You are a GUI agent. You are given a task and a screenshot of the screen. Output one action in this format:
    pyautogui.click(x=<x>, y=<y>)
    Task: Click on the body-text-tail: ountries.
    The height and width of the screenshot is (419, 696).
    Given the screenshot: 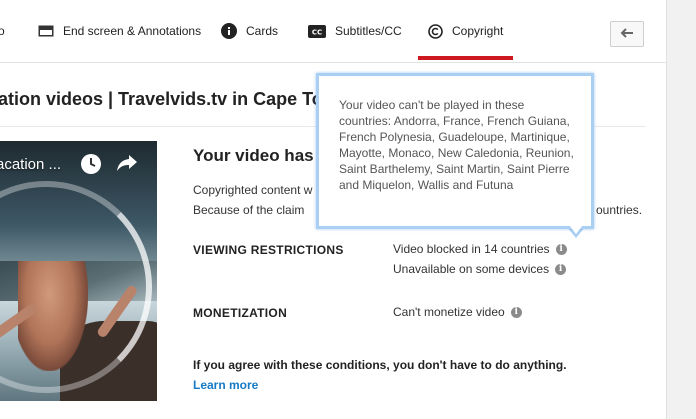 What is the action you would take?
    pyautogui.click(x=619, y=210)
    